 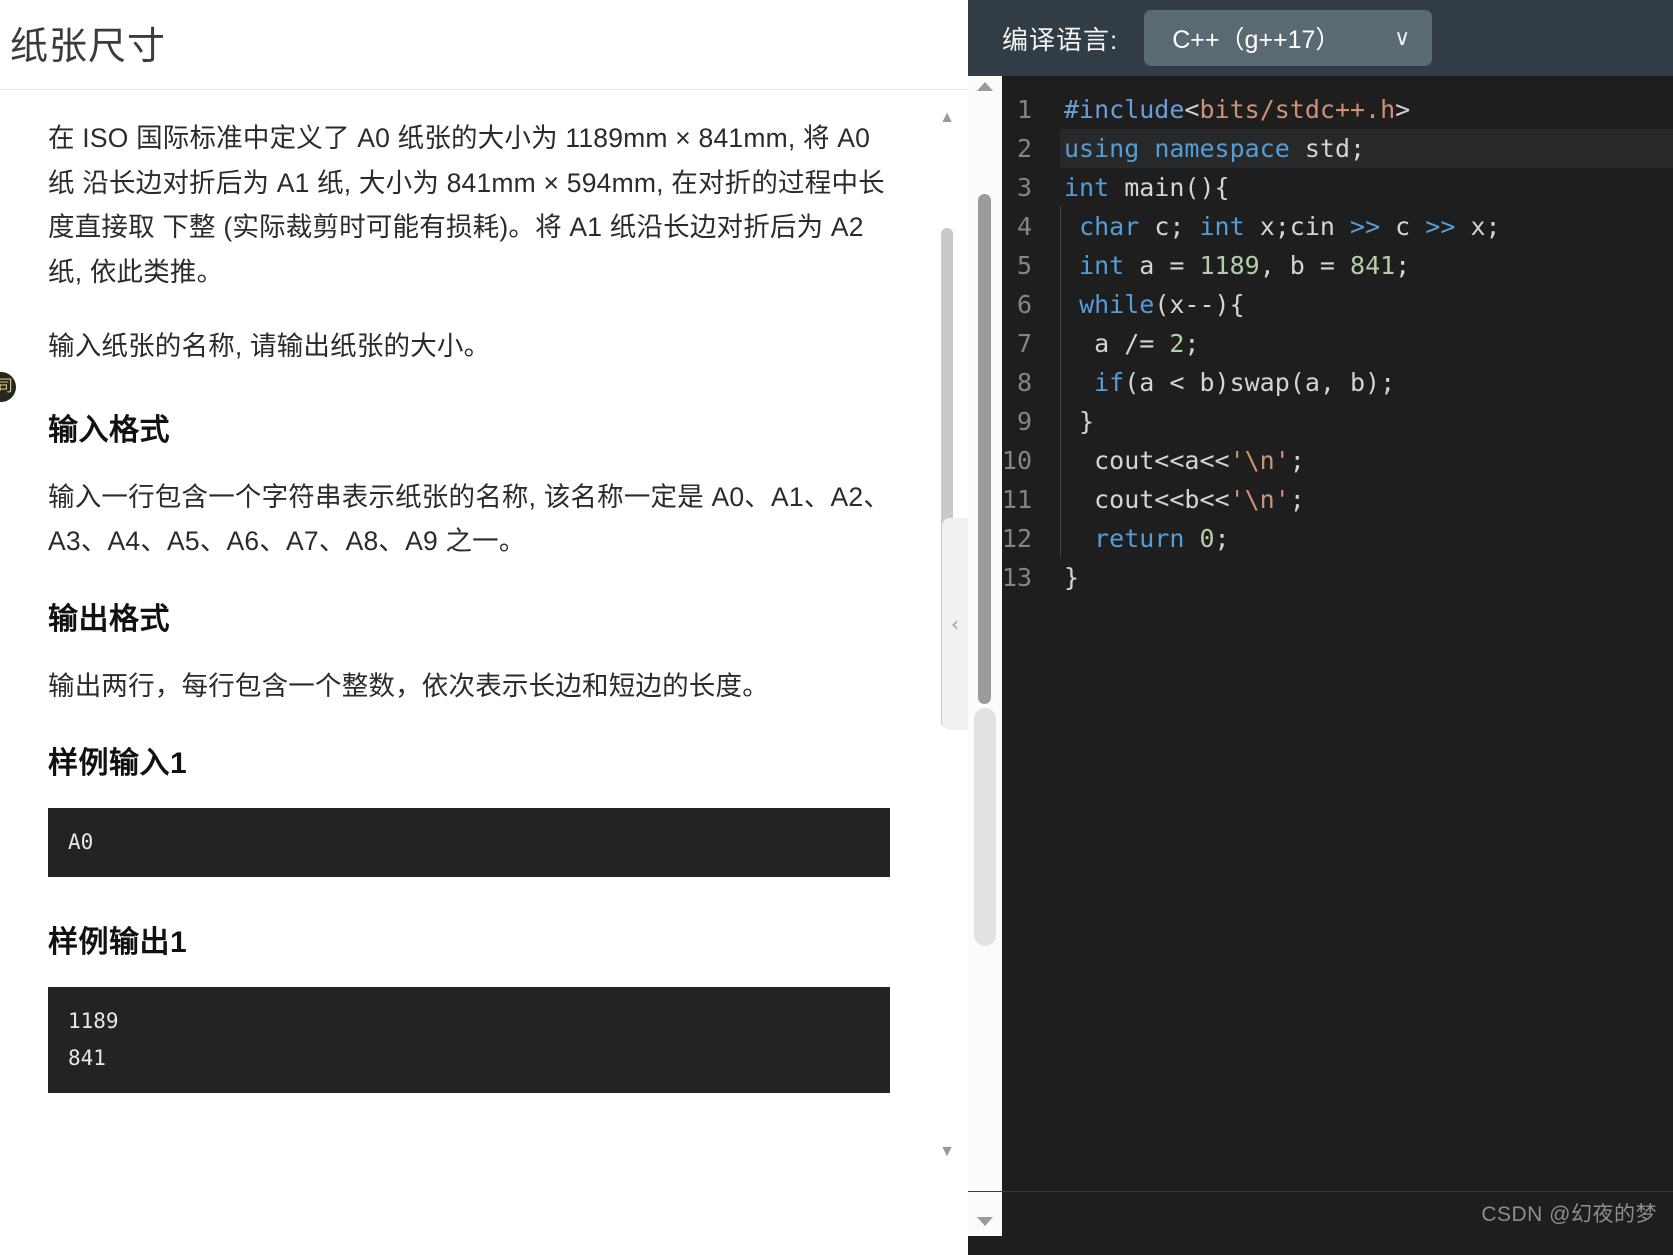 I want to click on code-line: 8 if(a < b)swap(a, b);, so click(x=1320, y=381).